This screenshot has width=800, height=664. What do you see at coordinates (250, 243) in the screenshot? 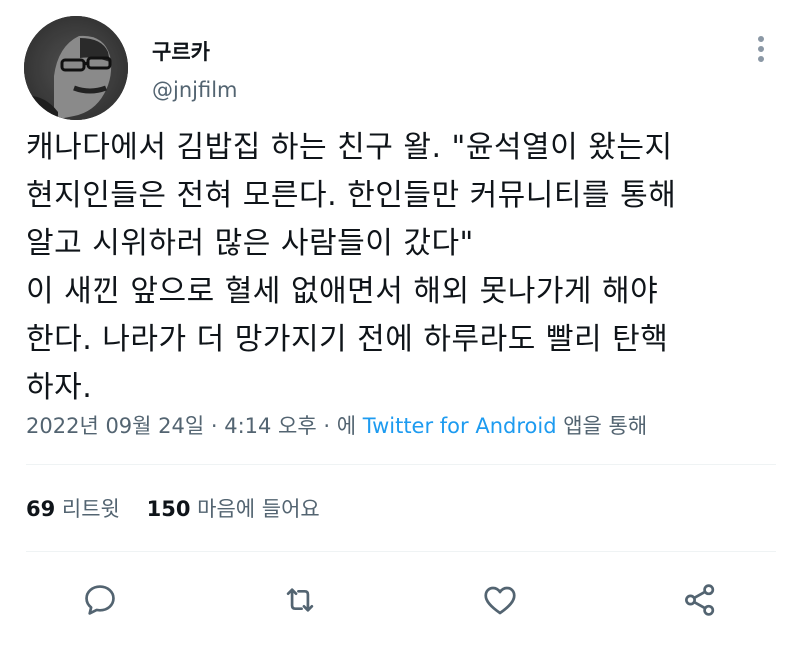
I see `tweet-text-line: 알고 시위하러 많은 사람들이 갔다"` at bounding box center [250, 243].